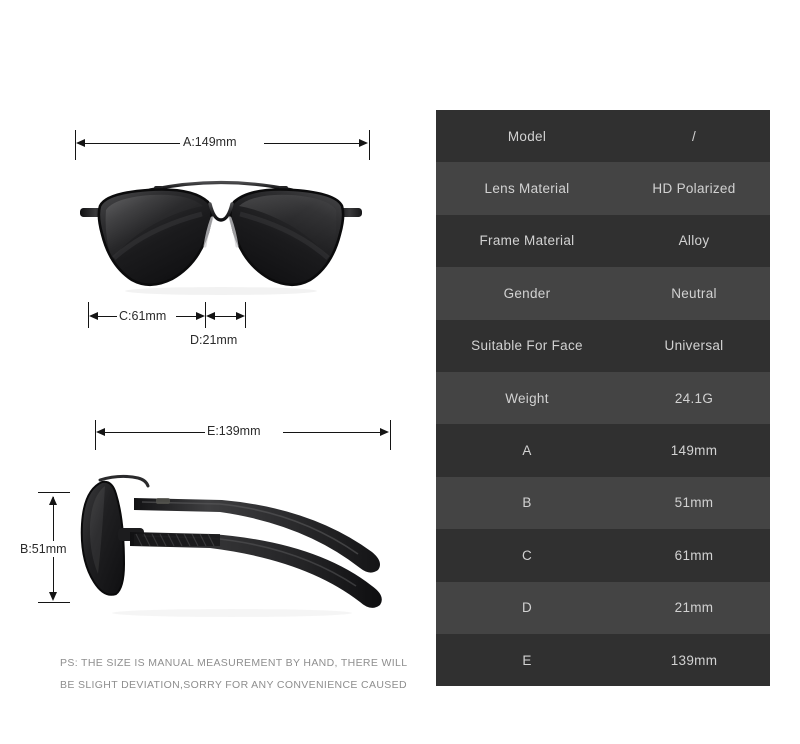 This screenshot has width=800, height=744. What do you see at coordinates (214, 340) in the screenshot?
I see `dimension-d-label: D:21mm` at bounding box center [214, 340].